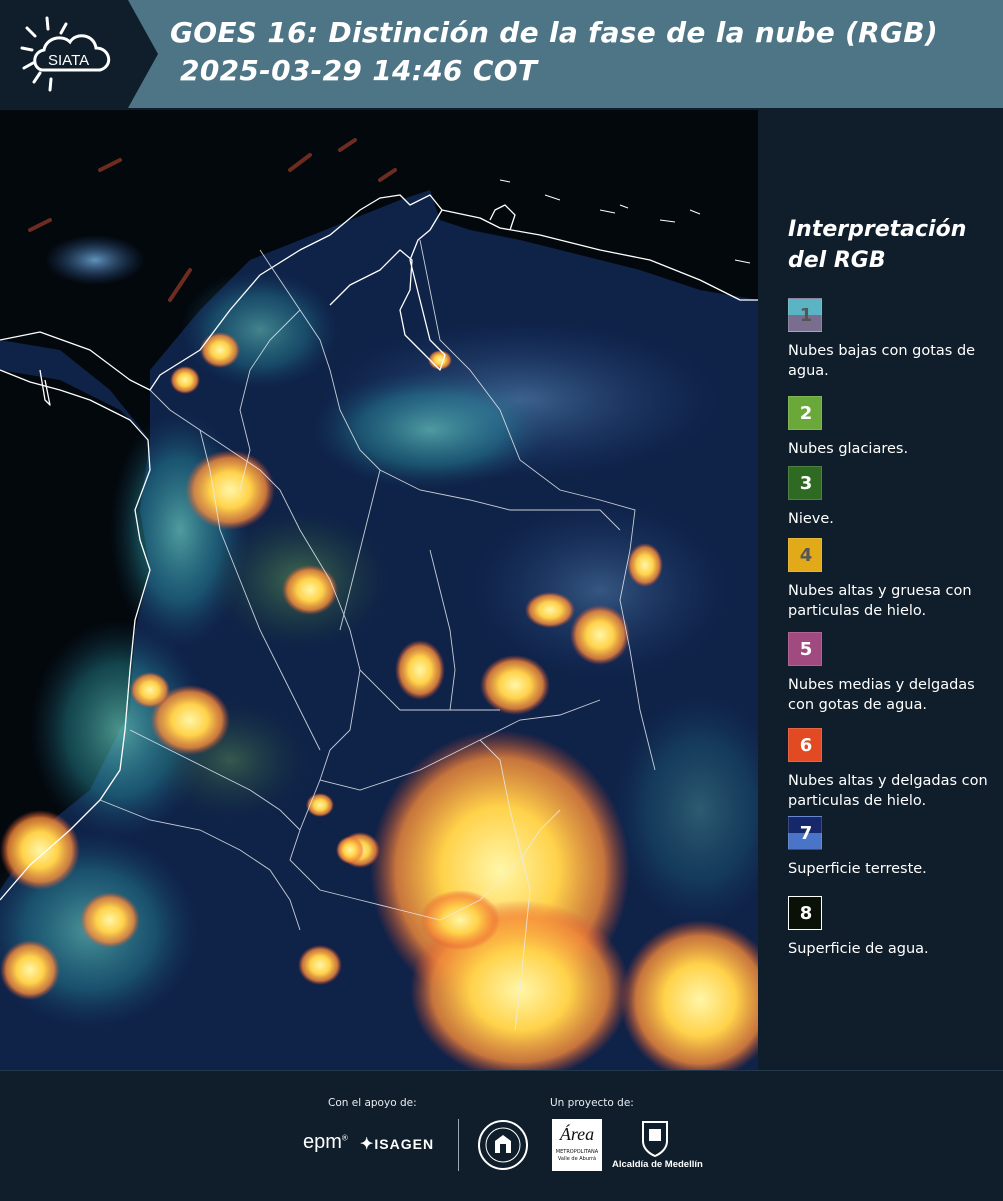 The height and width of the screenshot is (1201, 1003). What do you see at coordinates (893, 427) in the screenshot?
I see `legend-item: 2 Nubes glaciares.` at bounding box center [893, 427].